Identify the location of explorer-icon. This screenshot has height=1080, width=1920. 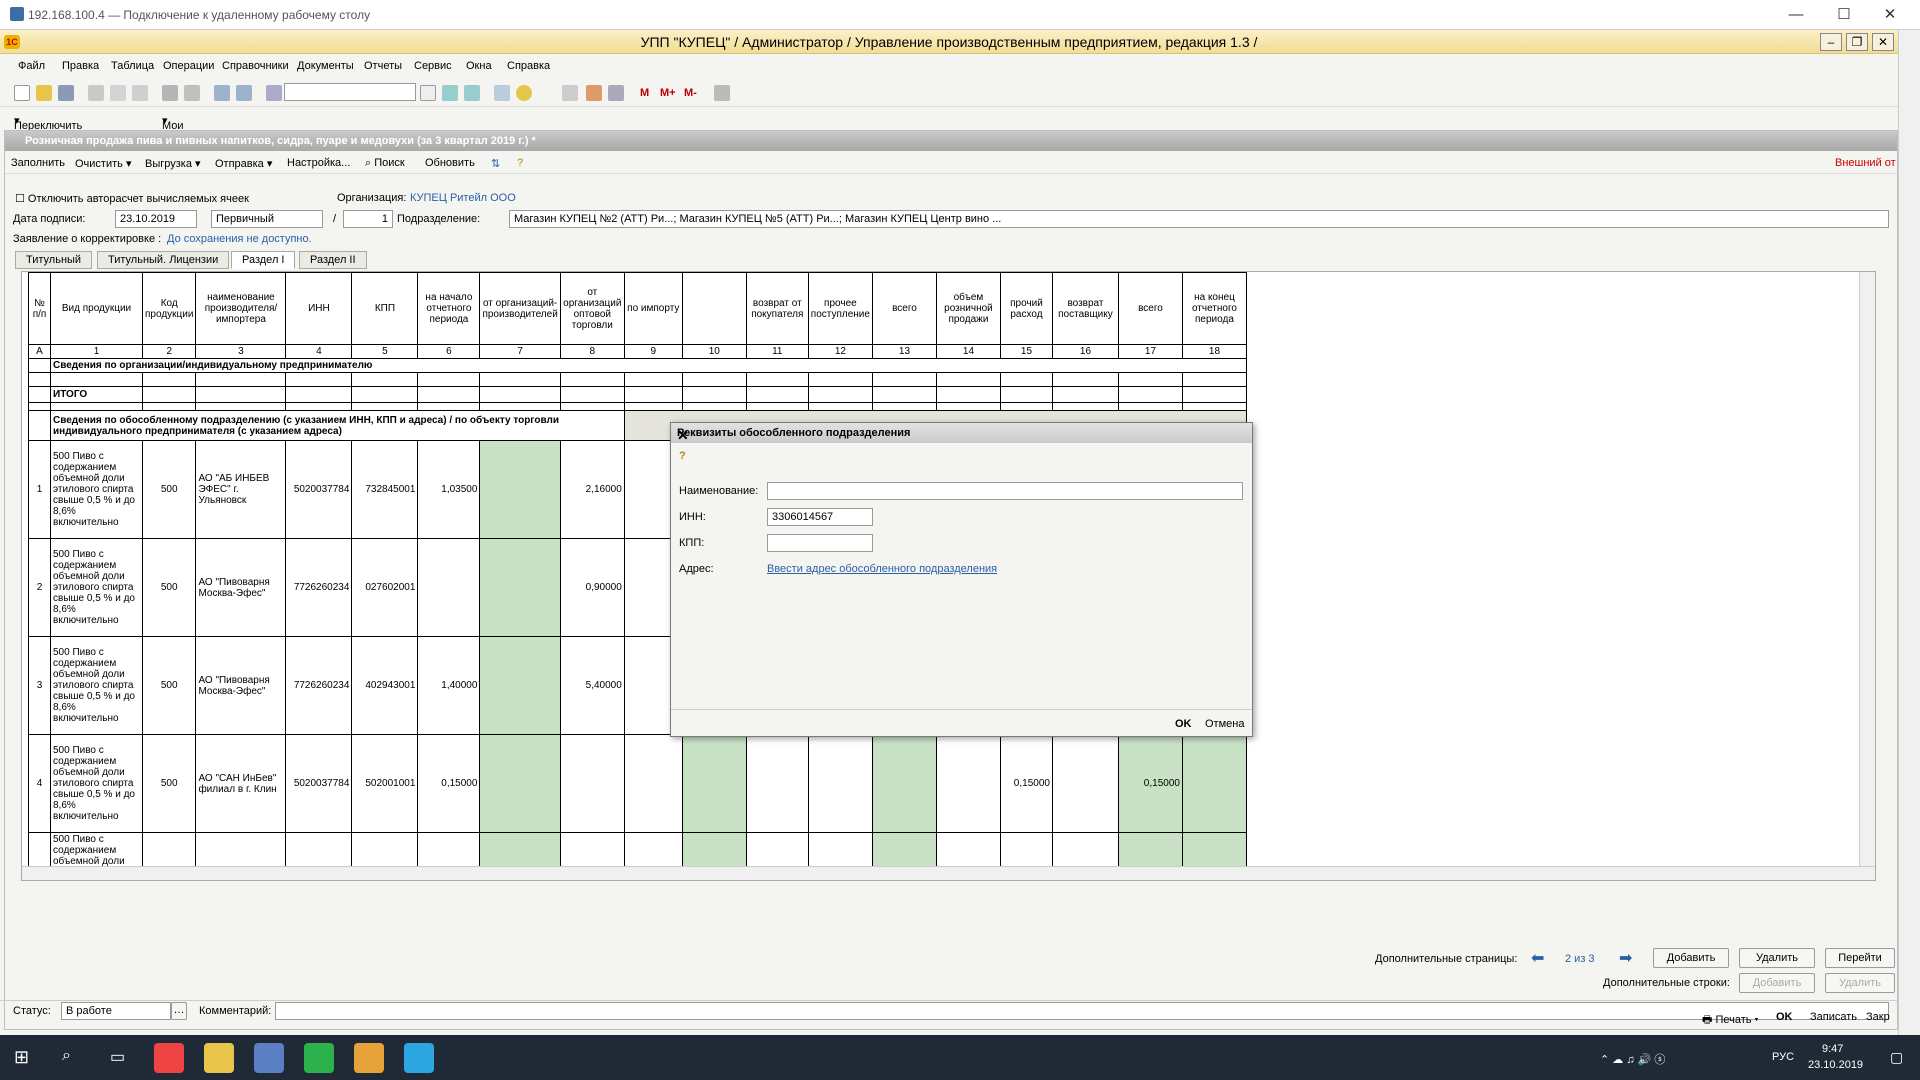
(219, 1058).